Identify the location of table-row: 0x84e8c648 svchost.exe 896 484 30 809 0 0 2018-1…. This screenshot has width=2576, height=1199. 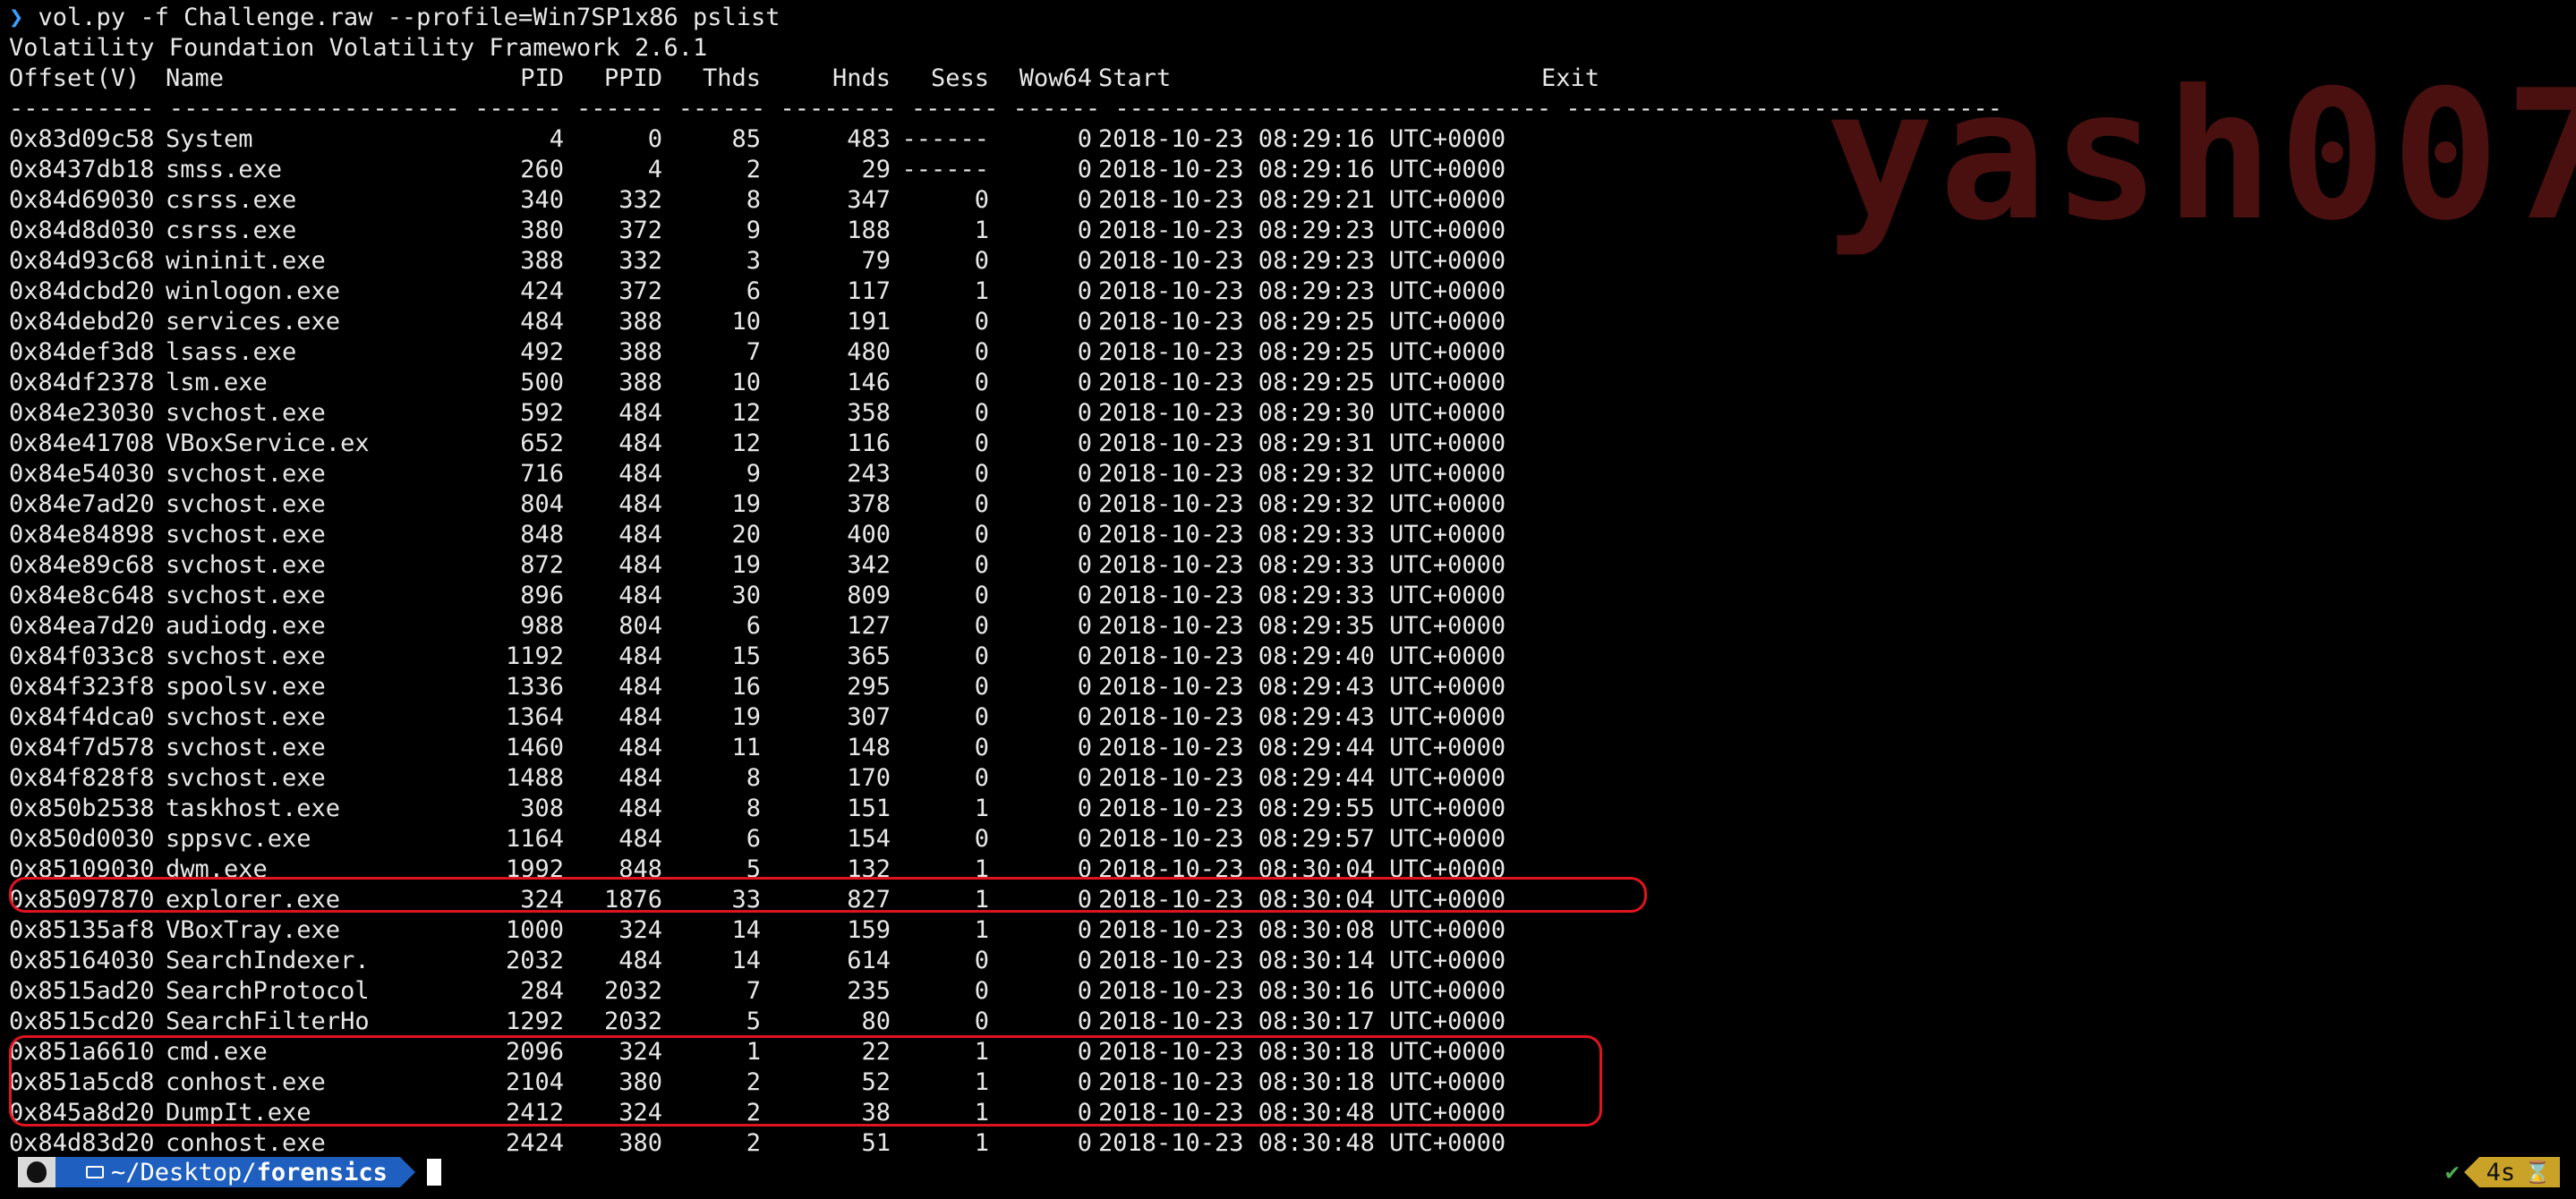
(1038, 596).